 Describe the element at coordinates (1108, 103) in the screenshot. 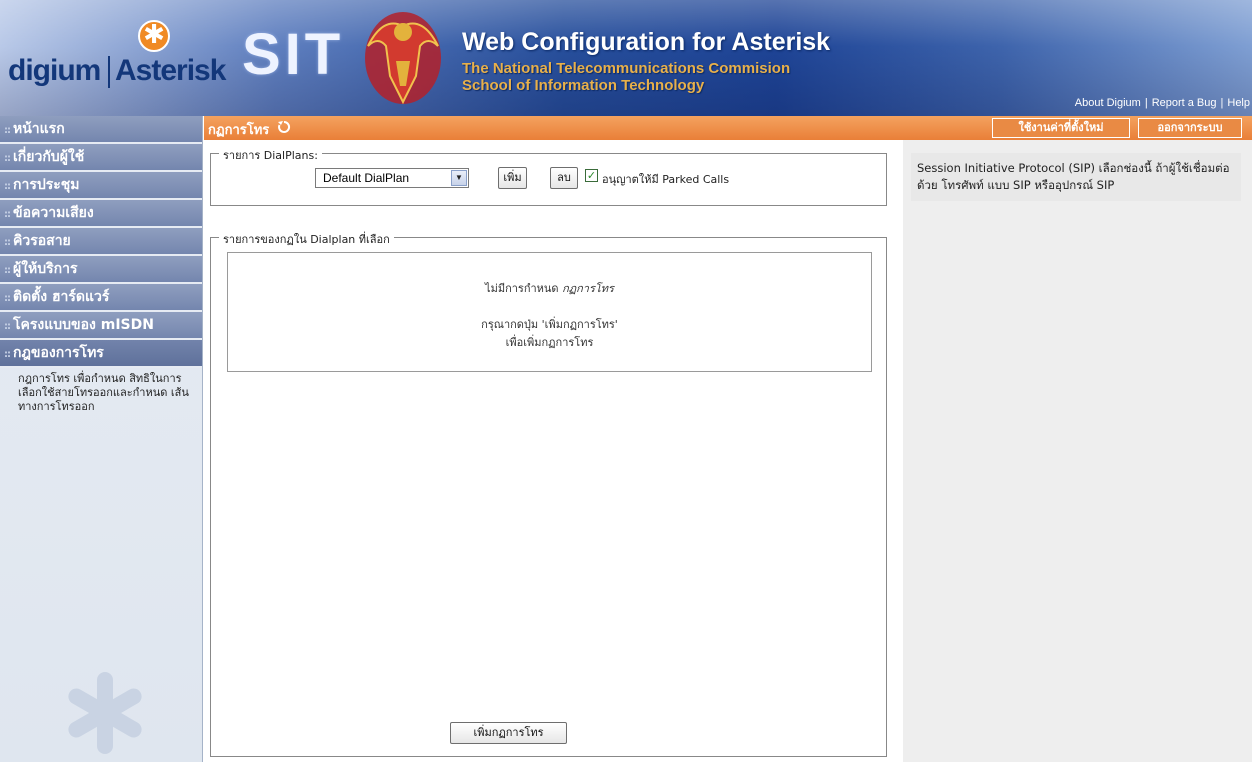

I see `about-digium-link: About Digium` at that location.